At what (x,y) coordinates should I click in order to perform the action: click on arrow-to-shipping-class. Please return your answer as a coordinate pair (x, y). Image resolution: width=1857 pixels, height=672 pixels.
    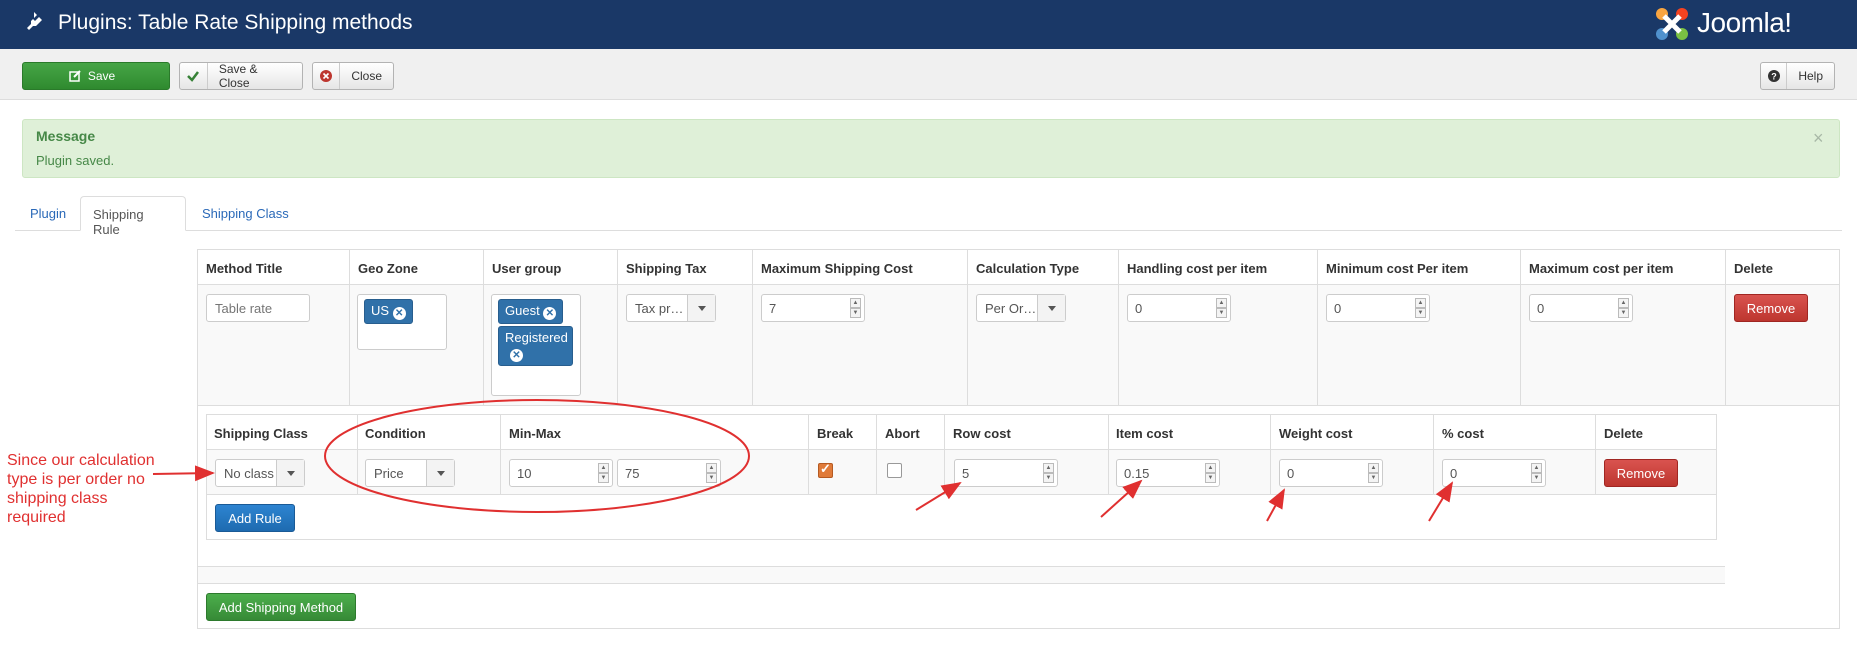
    Looking at the image, I should click on (183, 473).